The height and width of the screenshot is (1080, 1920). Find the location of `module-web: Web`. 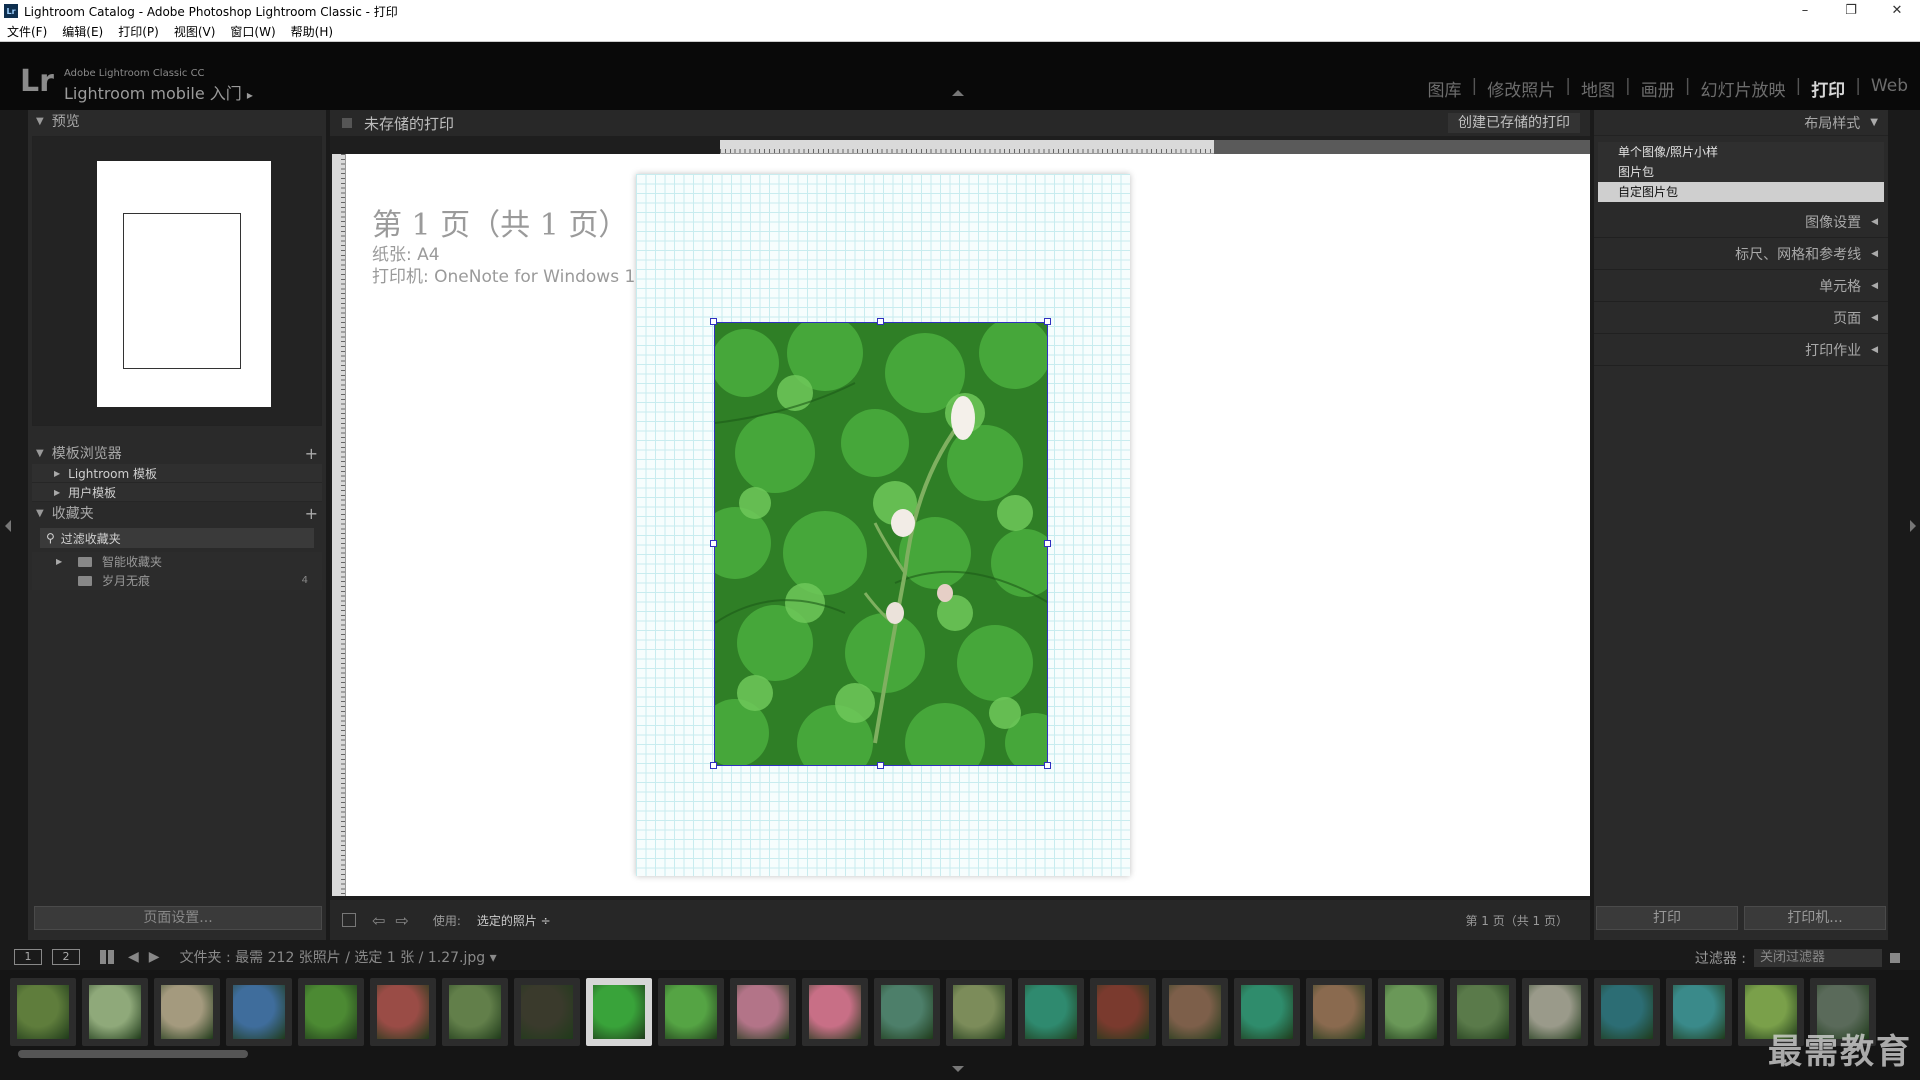

module-web: Web is located at coordinates (1889, 88).